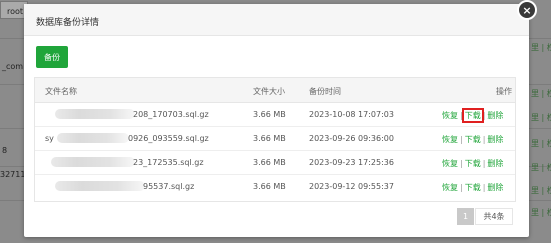  What do you see at coordinates (465, 216) in the screenshot?
I see `pagination-current-page: 1` at bounding box center [465, 216].